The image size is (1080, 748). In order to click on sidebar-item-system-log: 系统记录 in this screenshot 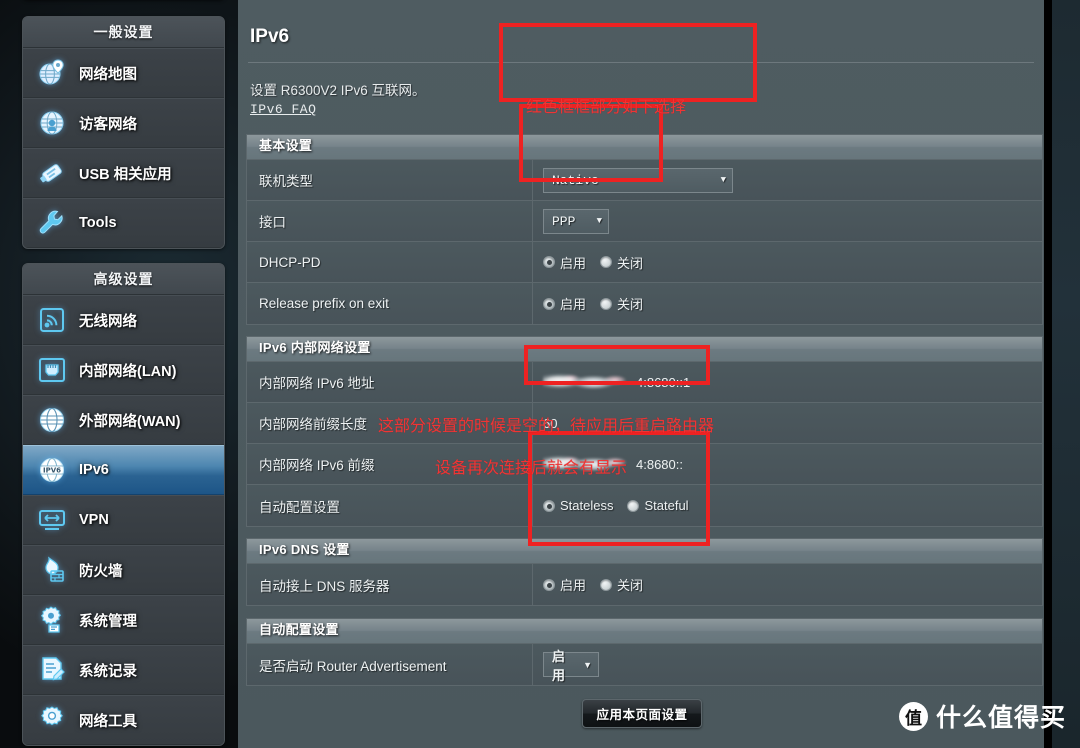, I will do `click(123, 670)`.